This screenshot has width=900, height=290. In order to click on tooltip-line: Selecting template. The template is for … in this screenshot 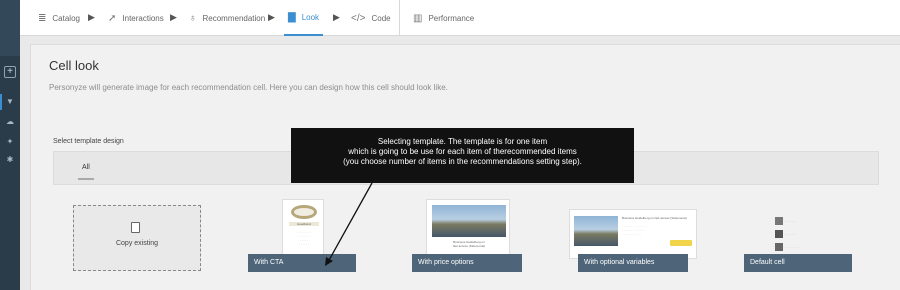, I will do `click(462, 141)`.